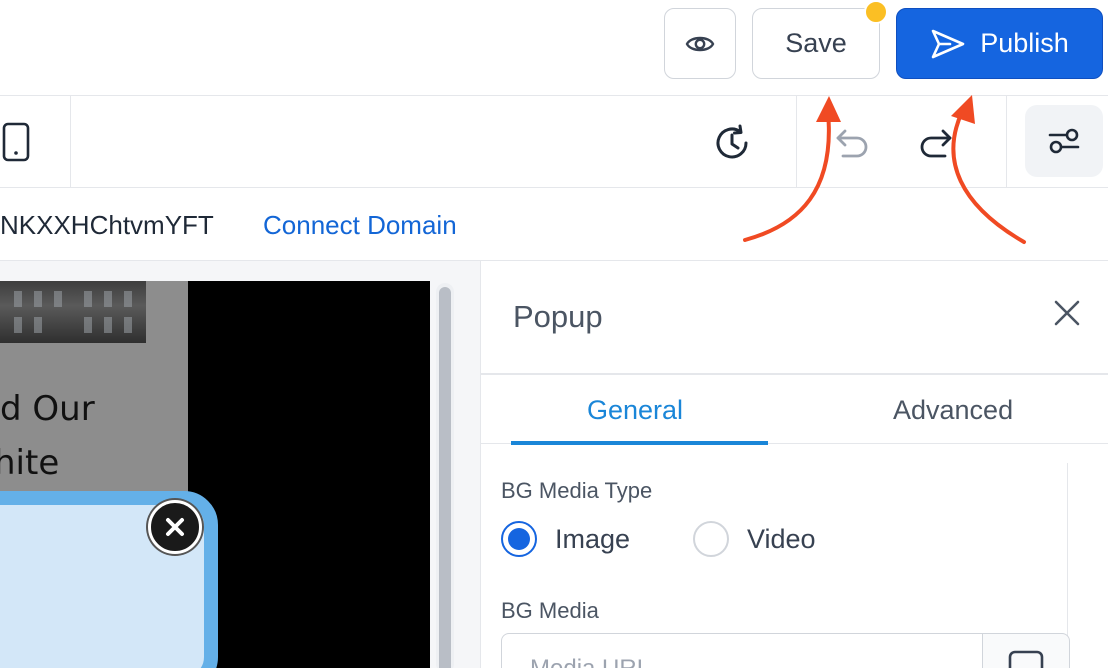  I want to click on sliders-icon, so click(1064, 141).